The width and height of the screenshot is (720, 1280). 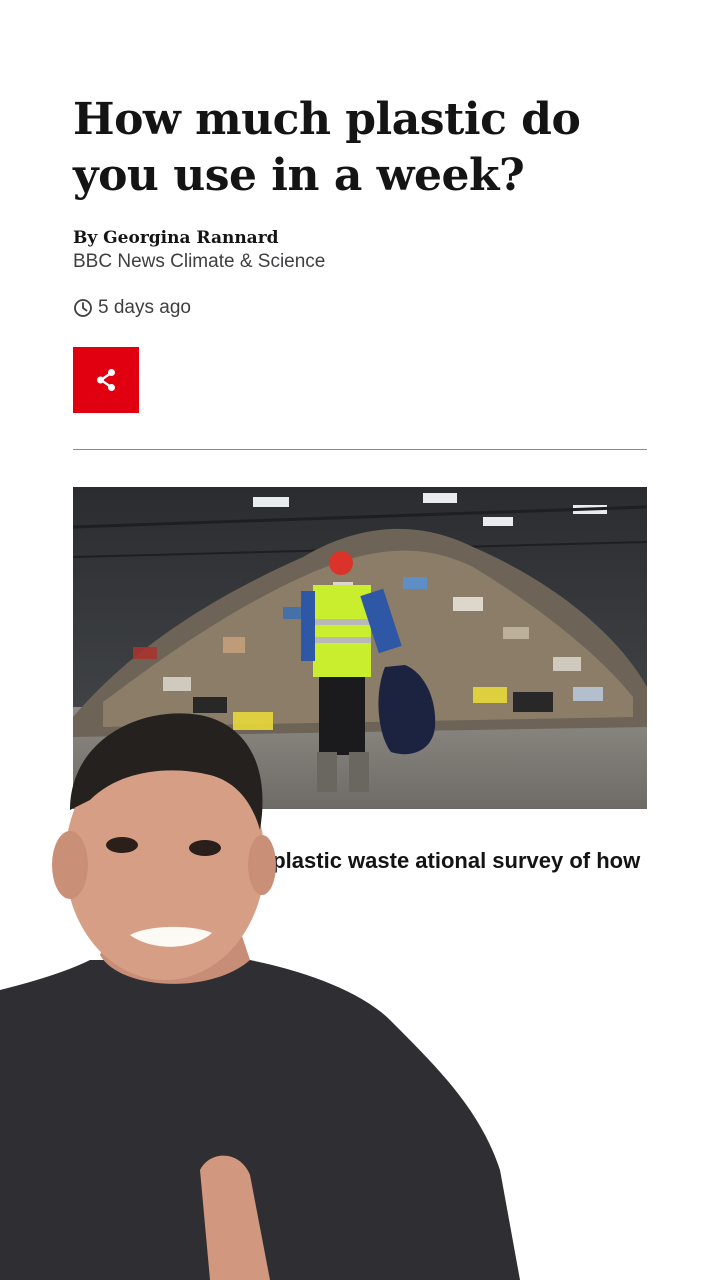 I want to click on timestamp: 5 days ago, so click(x=132, y=308).